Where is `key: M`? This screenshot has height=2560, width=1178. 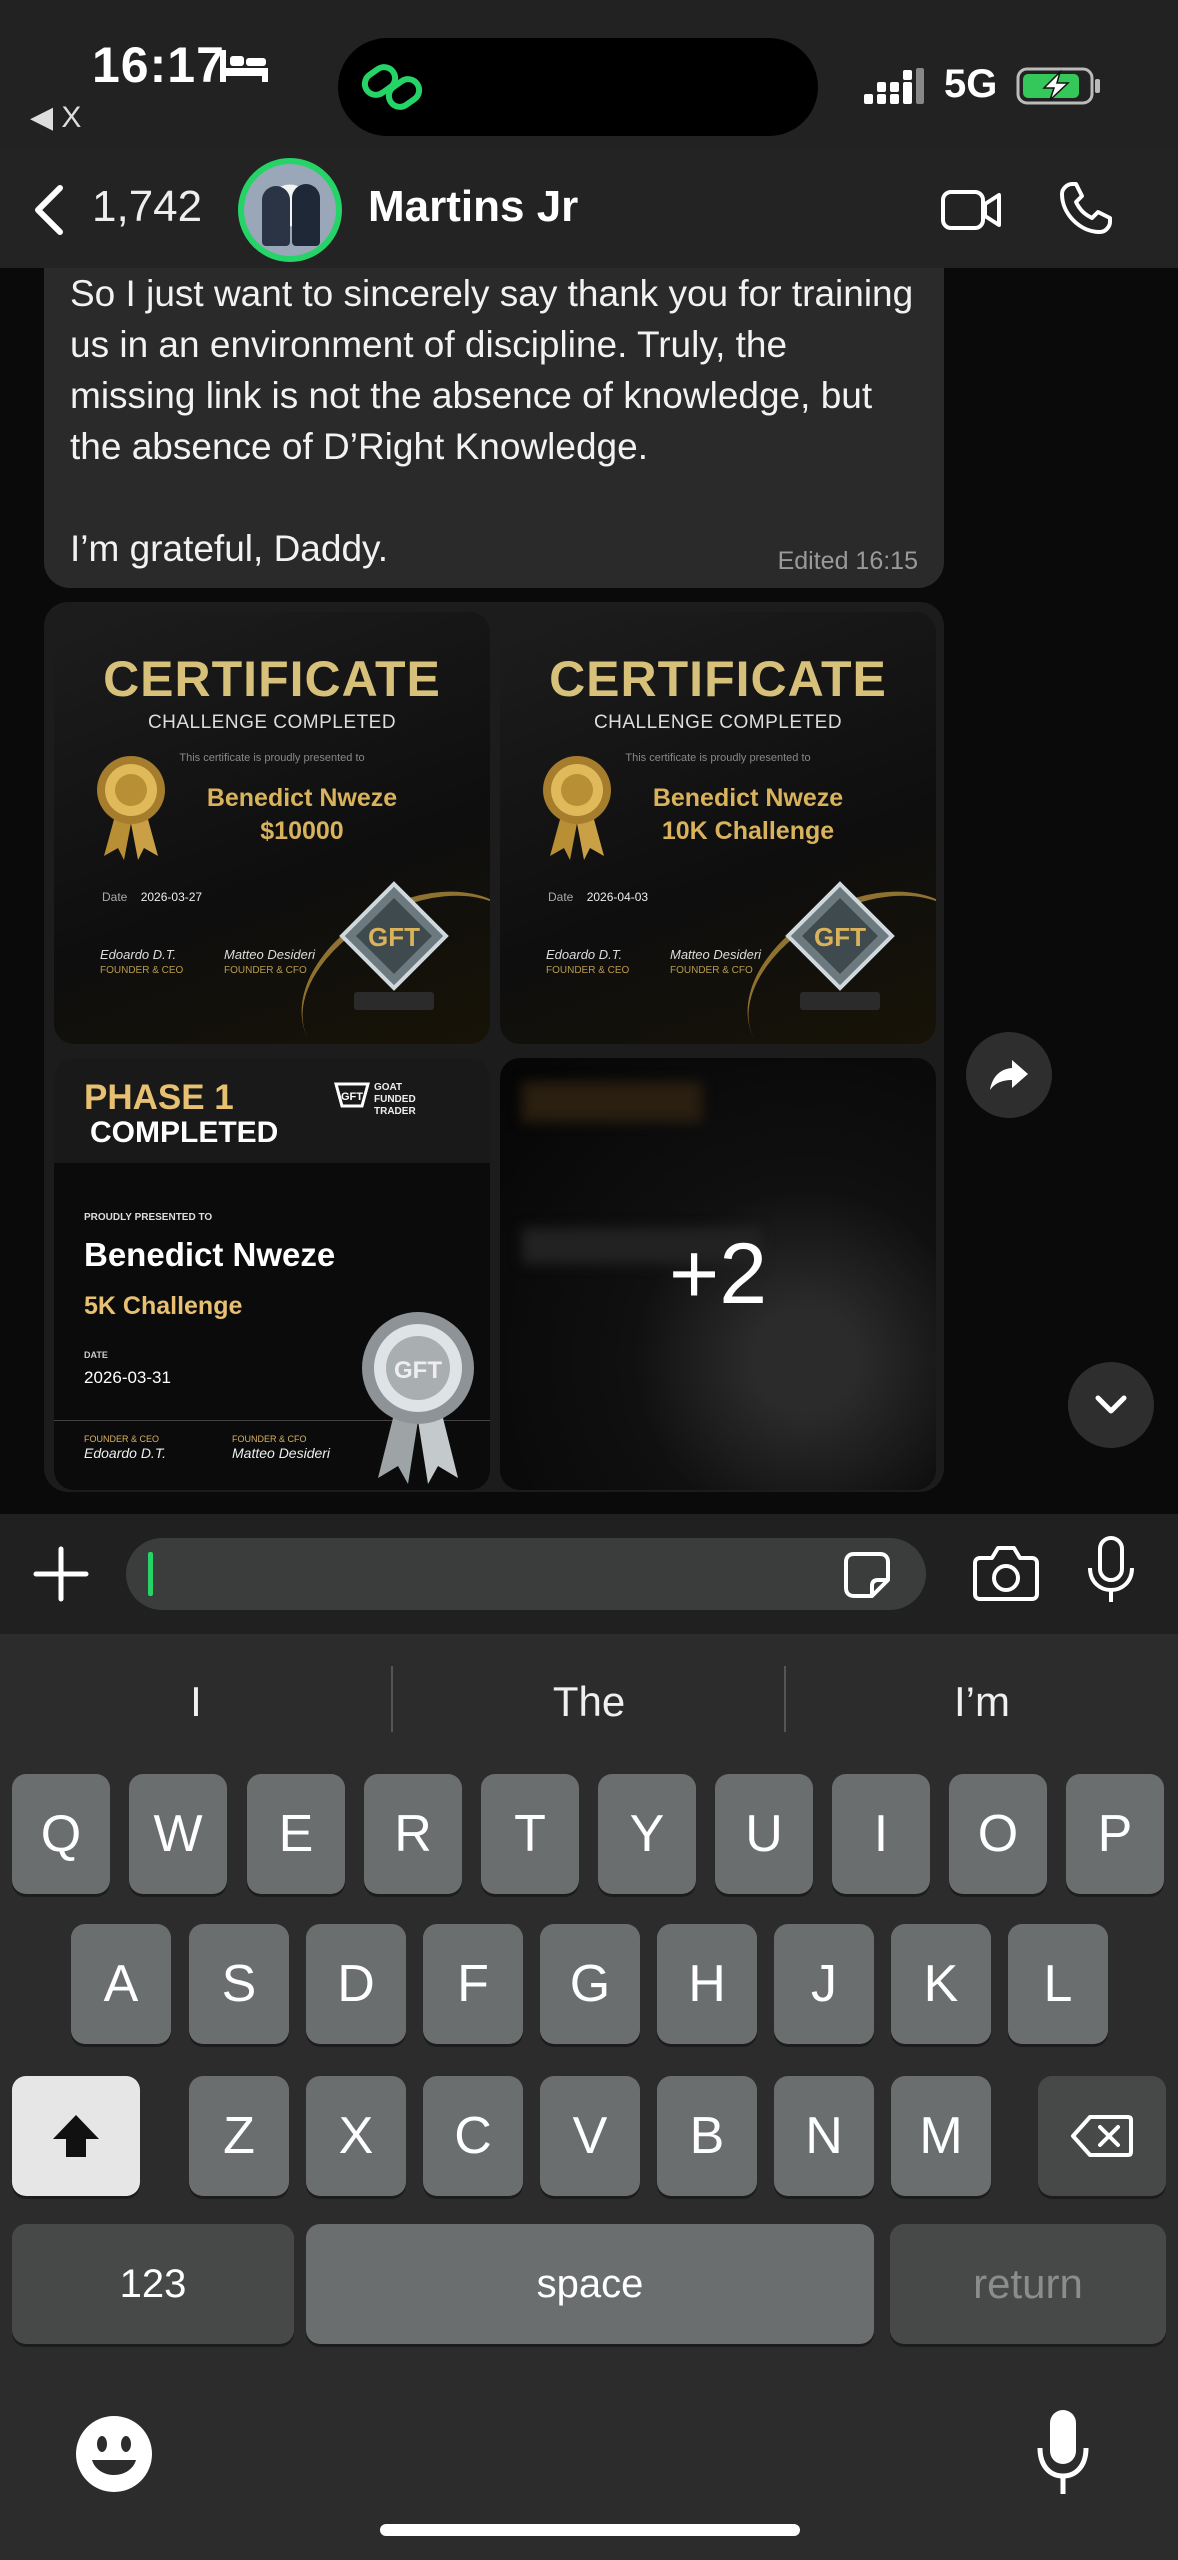
key: M is located at coordinates (941, 2136).